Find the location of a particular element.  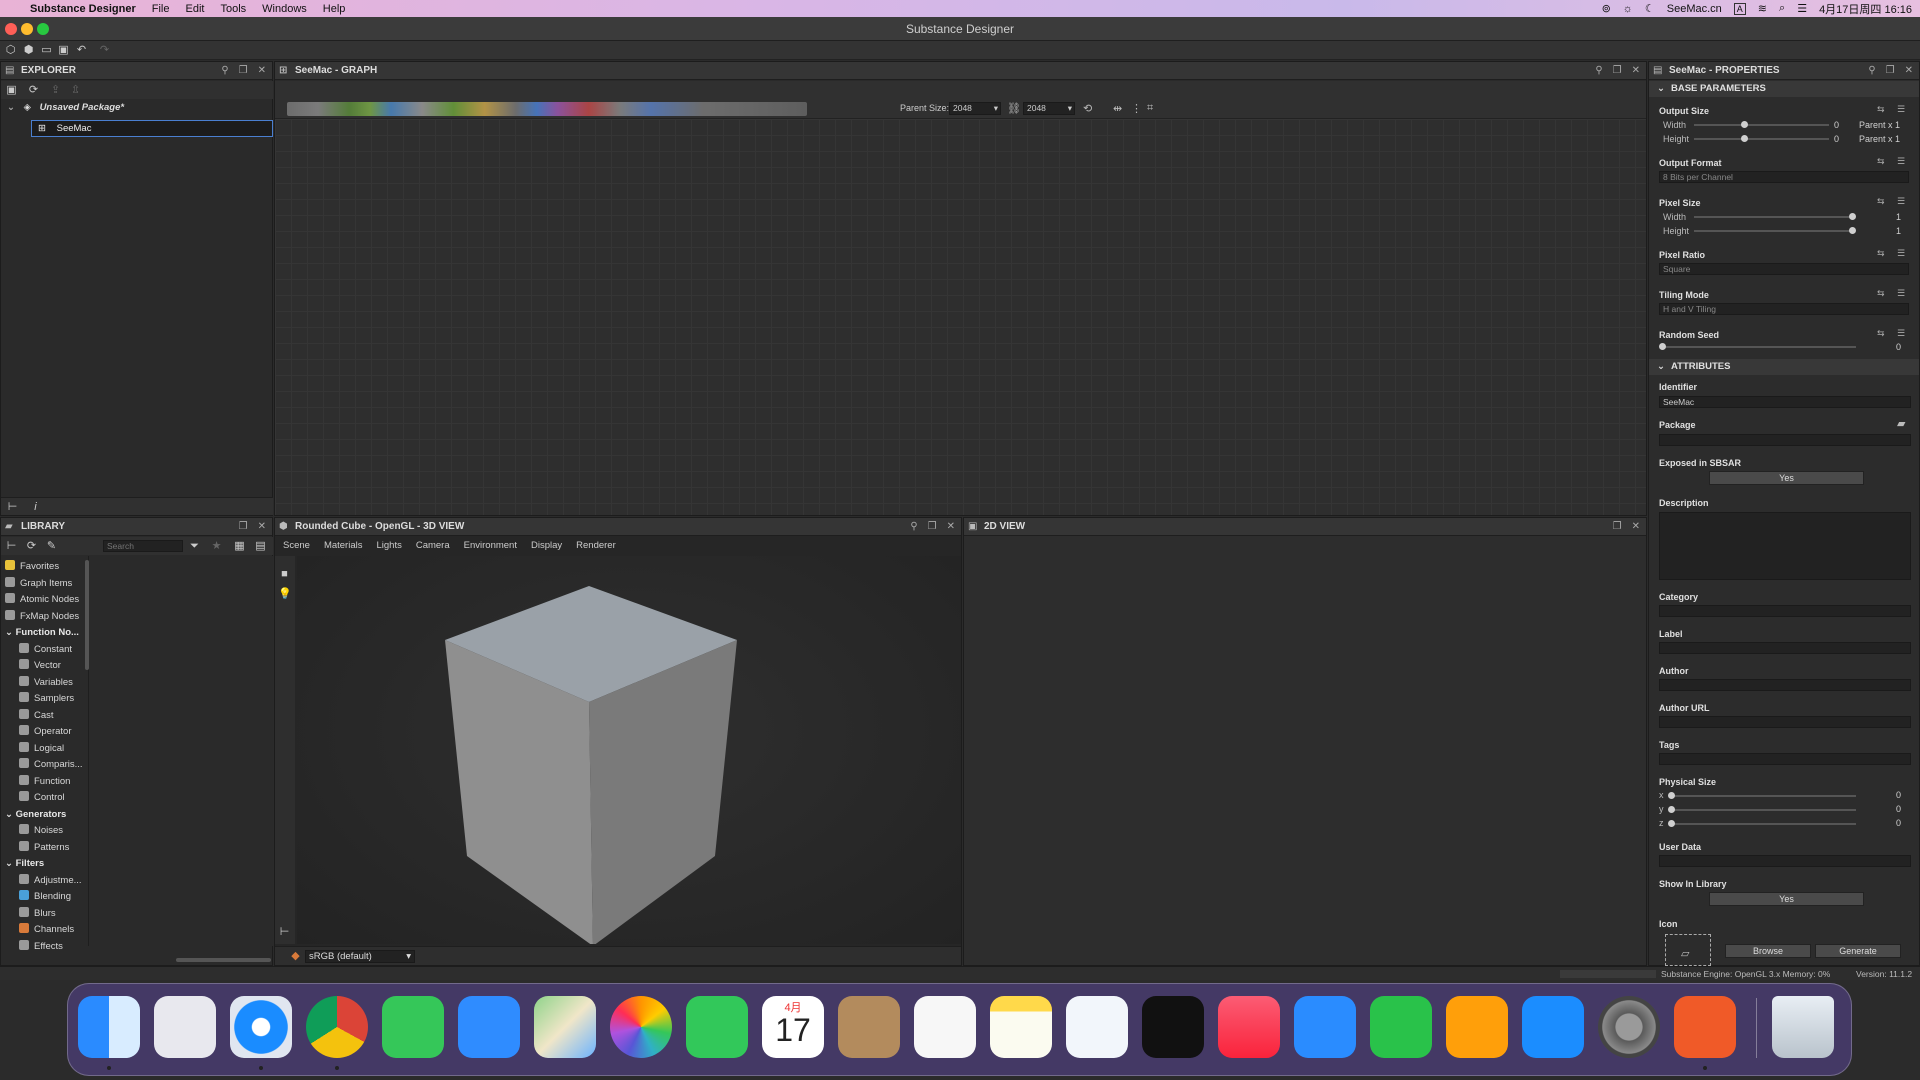

library-hscrollbar is located at coordinates (223, 960).